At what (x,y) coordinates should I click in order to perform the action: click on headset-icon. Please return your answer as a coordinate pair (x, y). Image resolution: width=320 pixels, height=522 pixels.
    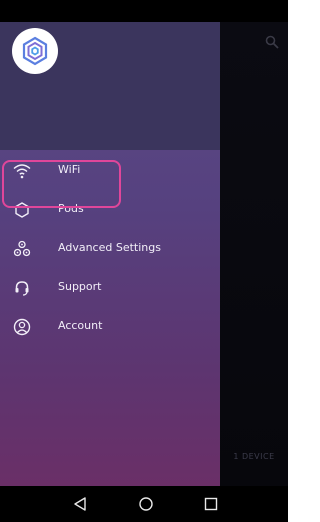
    Looking at the image, I should click on (22, 288).